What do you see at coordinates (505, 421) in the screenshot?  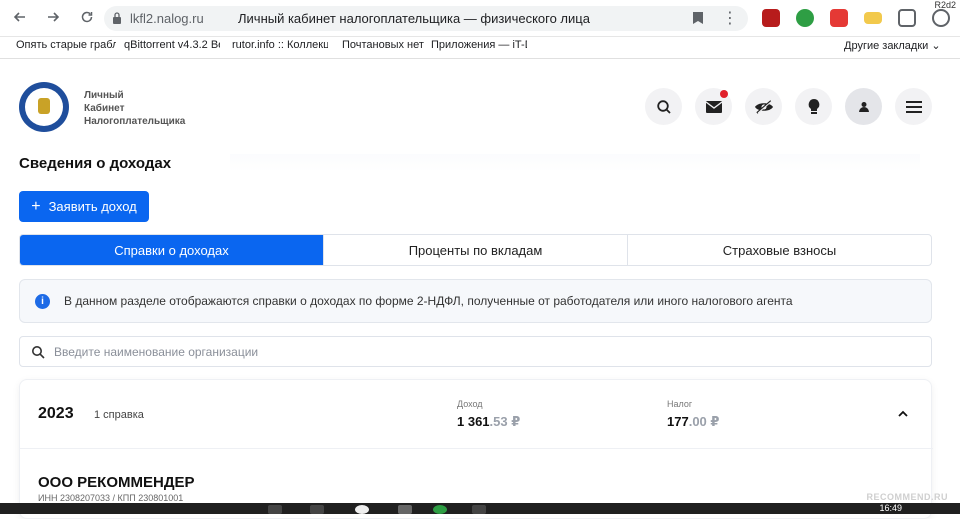 I see `income-dec: .53 ₽` at bounding box center [505, 421].